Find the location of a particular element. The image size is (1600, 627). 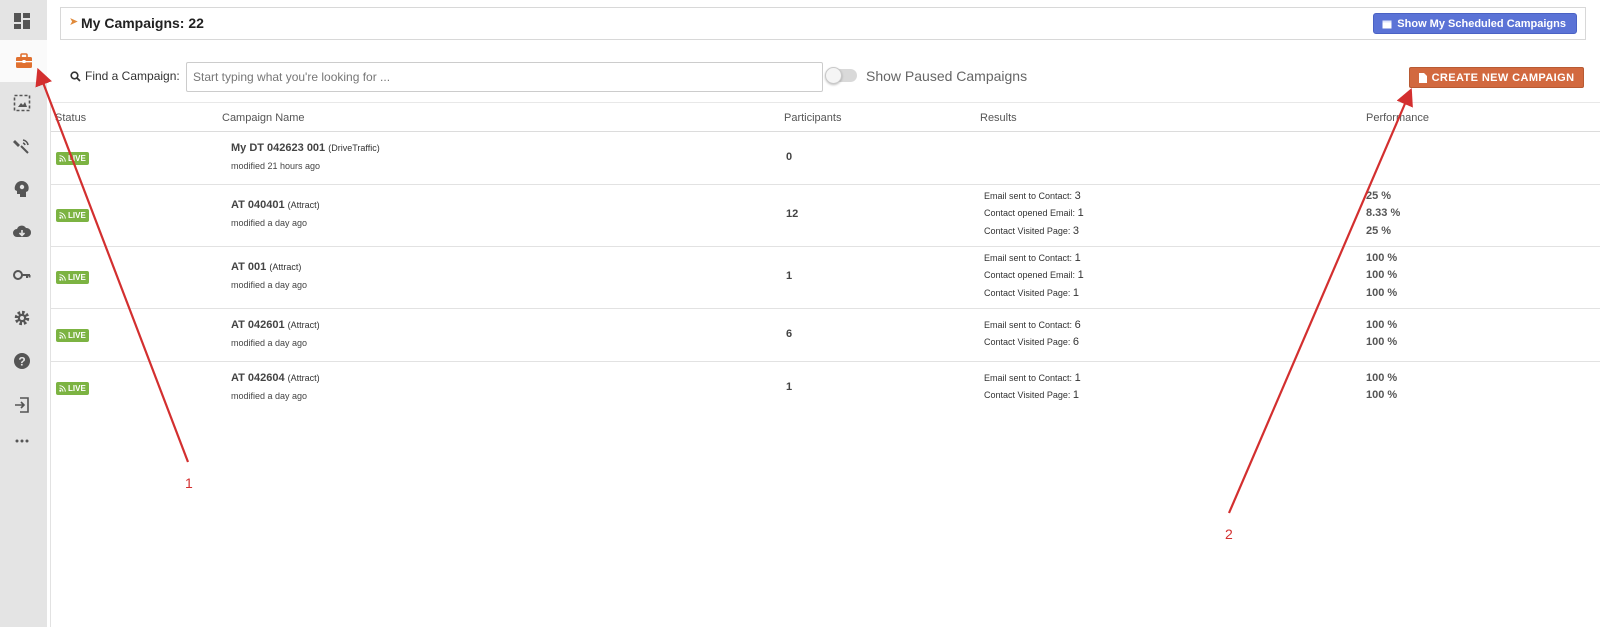

campaign-name: AT 040401 (Attract) is located at coordinates (275, 205).